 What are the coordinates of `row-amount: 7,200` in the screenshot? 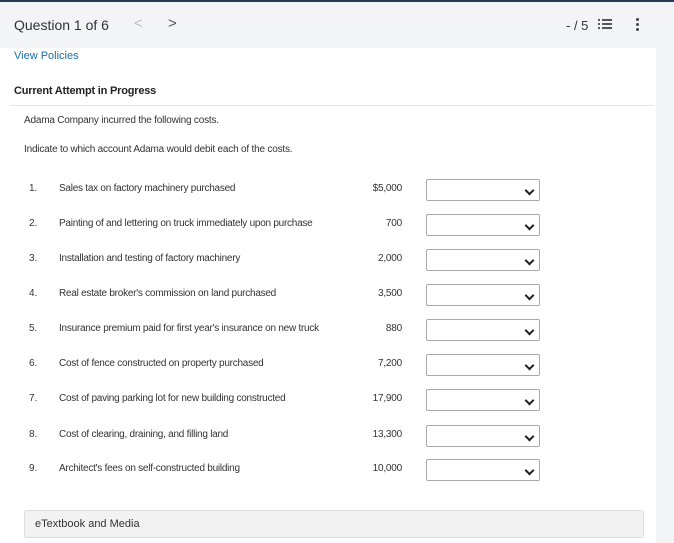 It's located at (389, 363).